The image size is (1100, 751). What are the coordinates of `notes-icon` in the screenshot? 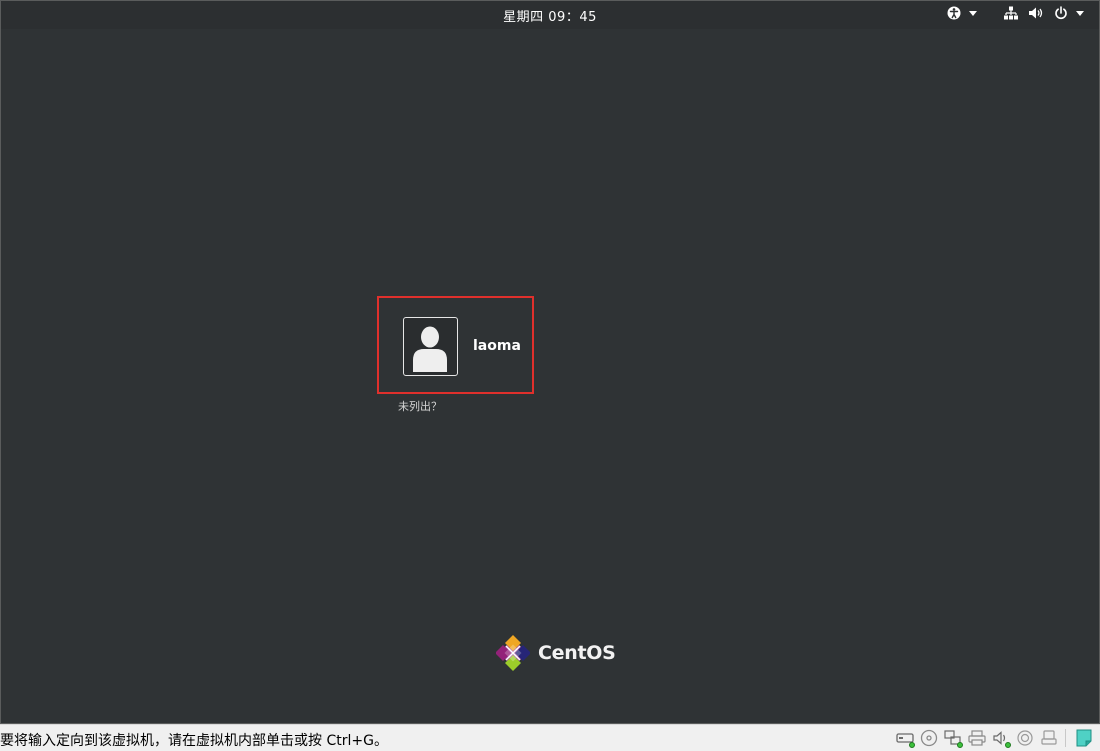 It's located at (1084, 738).